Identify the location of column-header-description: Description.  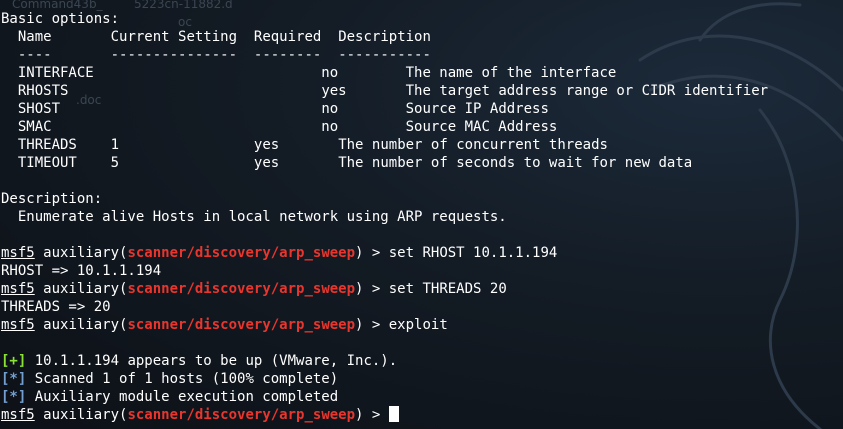
(384, 37).